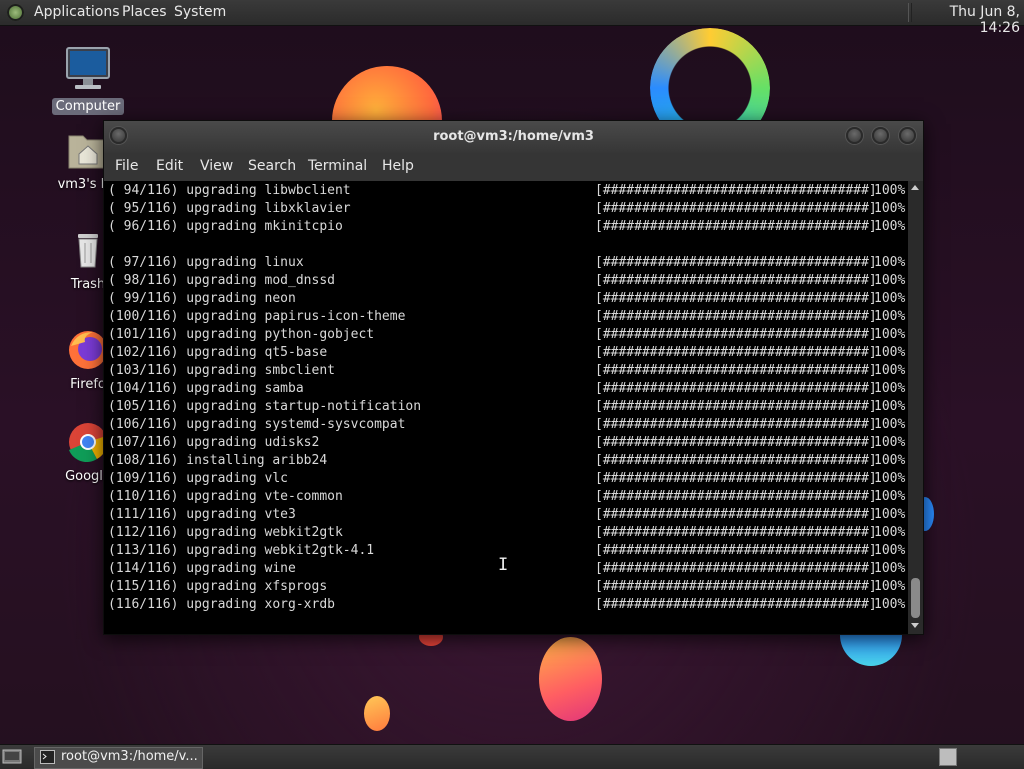  I want to click on window-title: root@vm3:/home/vm3, so click(513, 136).